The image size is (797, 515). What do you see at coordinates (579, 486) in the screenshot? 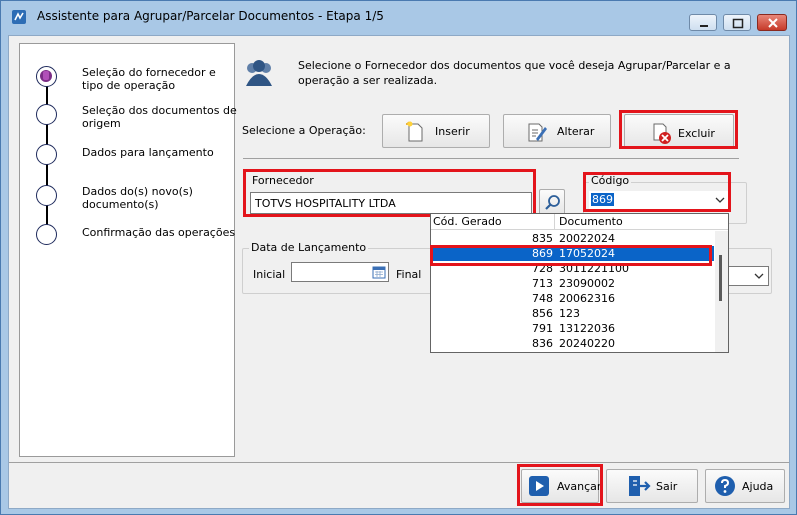
I see `next-label: Avançar` at bounding box center [579, 486].